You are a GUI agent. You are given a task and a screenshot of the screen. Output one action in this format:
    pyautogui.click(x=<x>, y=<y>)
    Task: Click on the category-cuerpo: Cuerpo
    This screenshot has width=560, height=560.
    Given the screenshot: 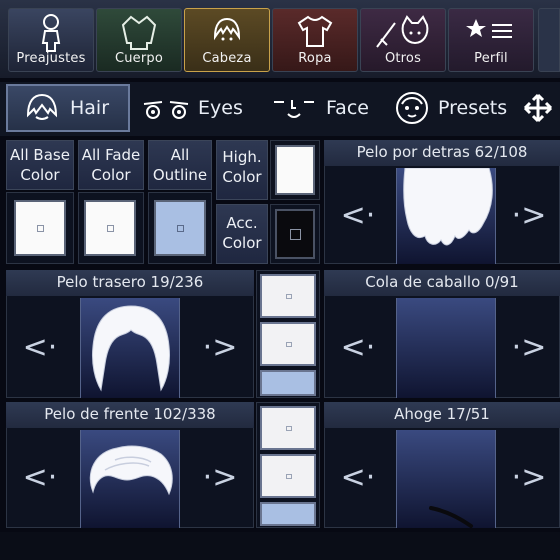 What is the action you would take?
    pyautogui.click(x=139, y=40)
    